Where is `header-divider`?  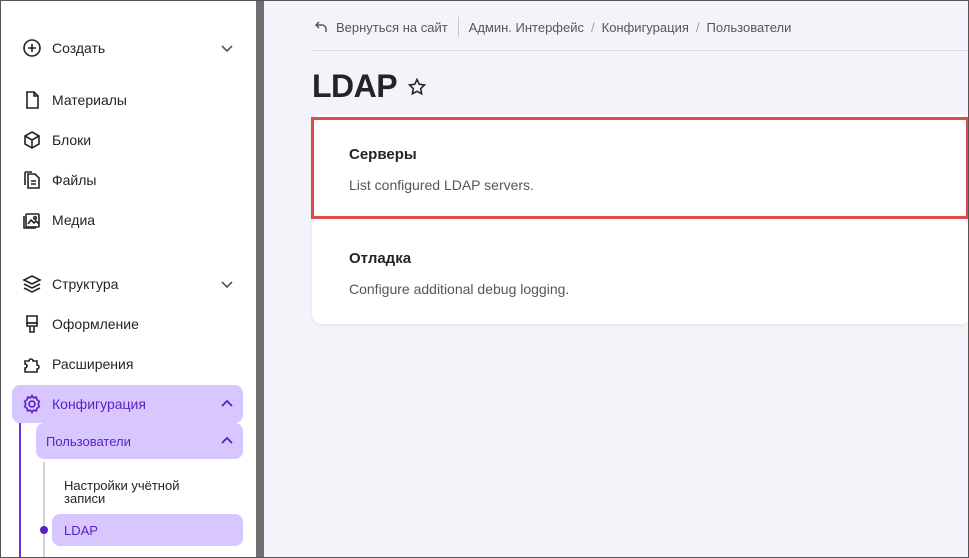 header-divider is located at coordinates (640, 50).